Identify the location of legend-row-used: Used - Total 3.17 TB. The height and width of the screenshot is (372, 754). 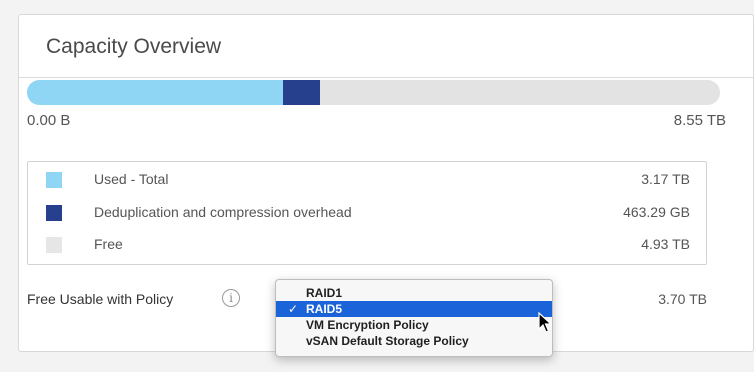
(367, 180).